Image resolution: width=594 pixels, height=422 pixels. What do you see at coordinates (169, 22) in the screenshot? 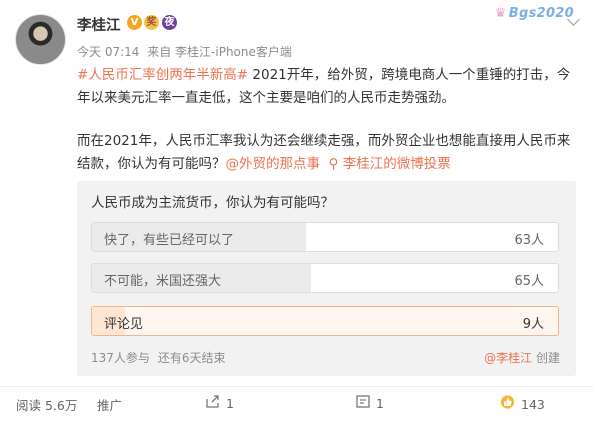
I see `member-badge-icon: 夜` at bounding box center [169, 22].